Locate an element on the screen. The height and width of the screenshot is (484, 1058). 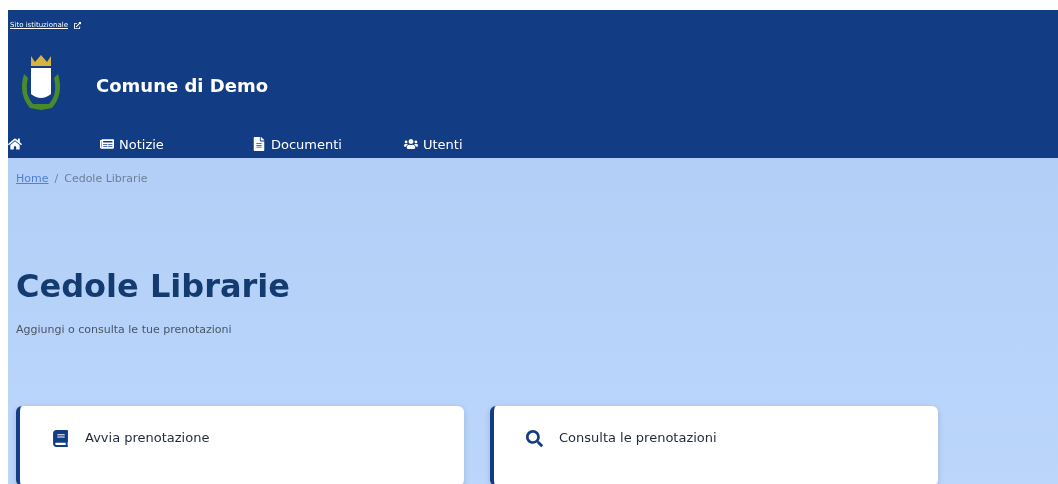
page-subtitle: Aggiungi o consulta le tue prenotazioni is located at coordinates (124, 329).